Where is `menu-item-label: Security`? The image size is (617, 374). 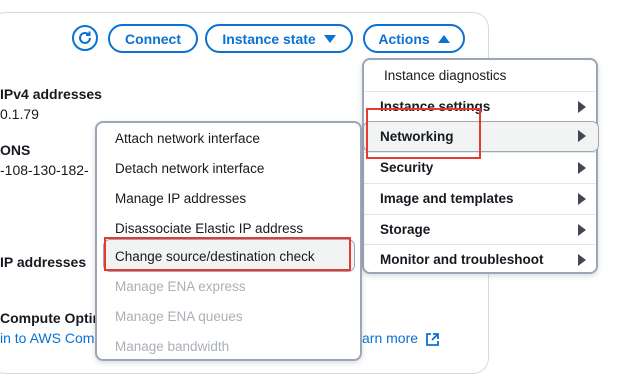
menu-item-label: Security is located at coordinates (407, 167).